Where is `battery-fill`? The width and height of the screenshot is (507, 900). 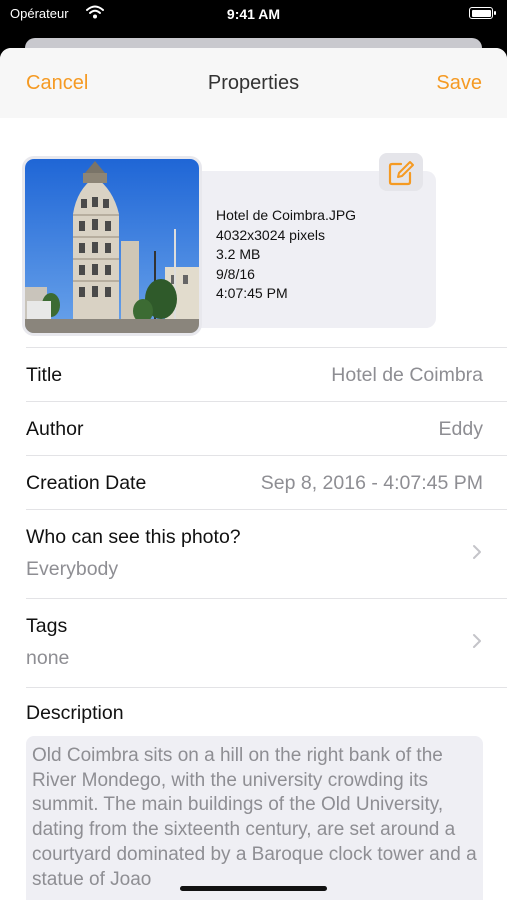
battery-fill is located at coordinates (481, 13).